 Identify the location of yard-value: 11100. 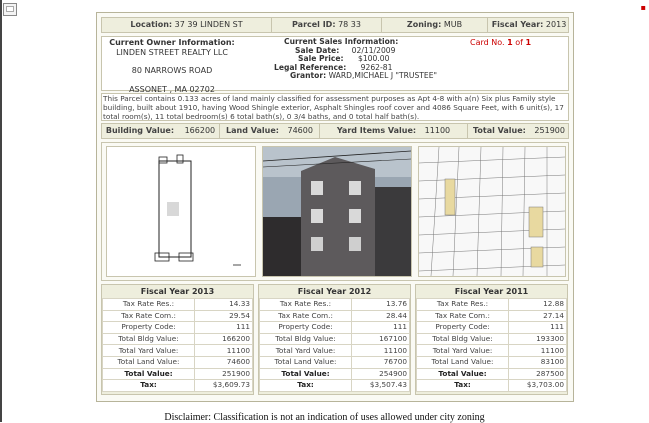
(437, 130).